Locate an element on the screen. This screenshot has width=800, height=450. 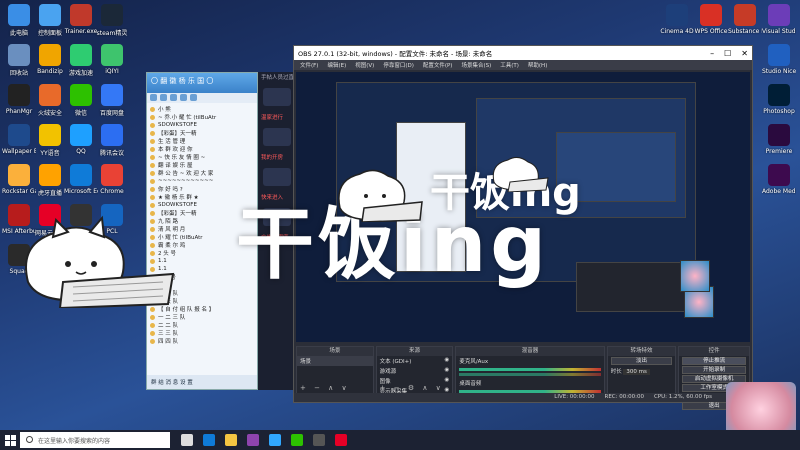
desktop-icon: Rockstar Games is located at coordinates (19, 179).